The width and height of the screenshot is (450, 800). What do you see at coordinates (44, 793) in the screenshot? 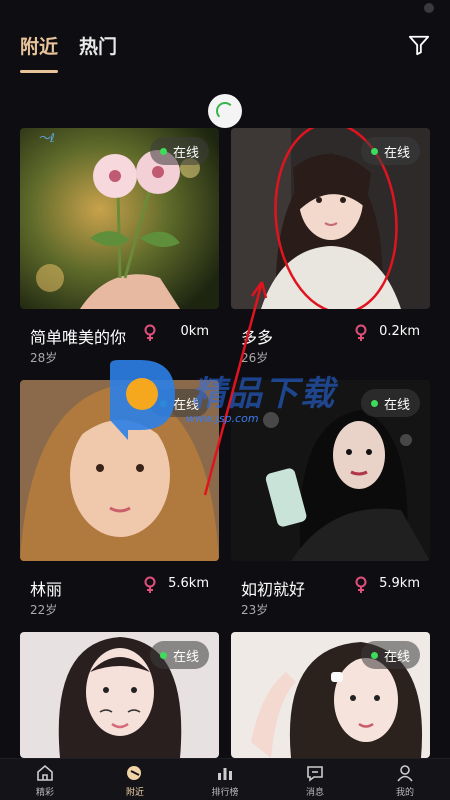
I see `tabbar-label: 精彩` at bounding box center [44, 793].